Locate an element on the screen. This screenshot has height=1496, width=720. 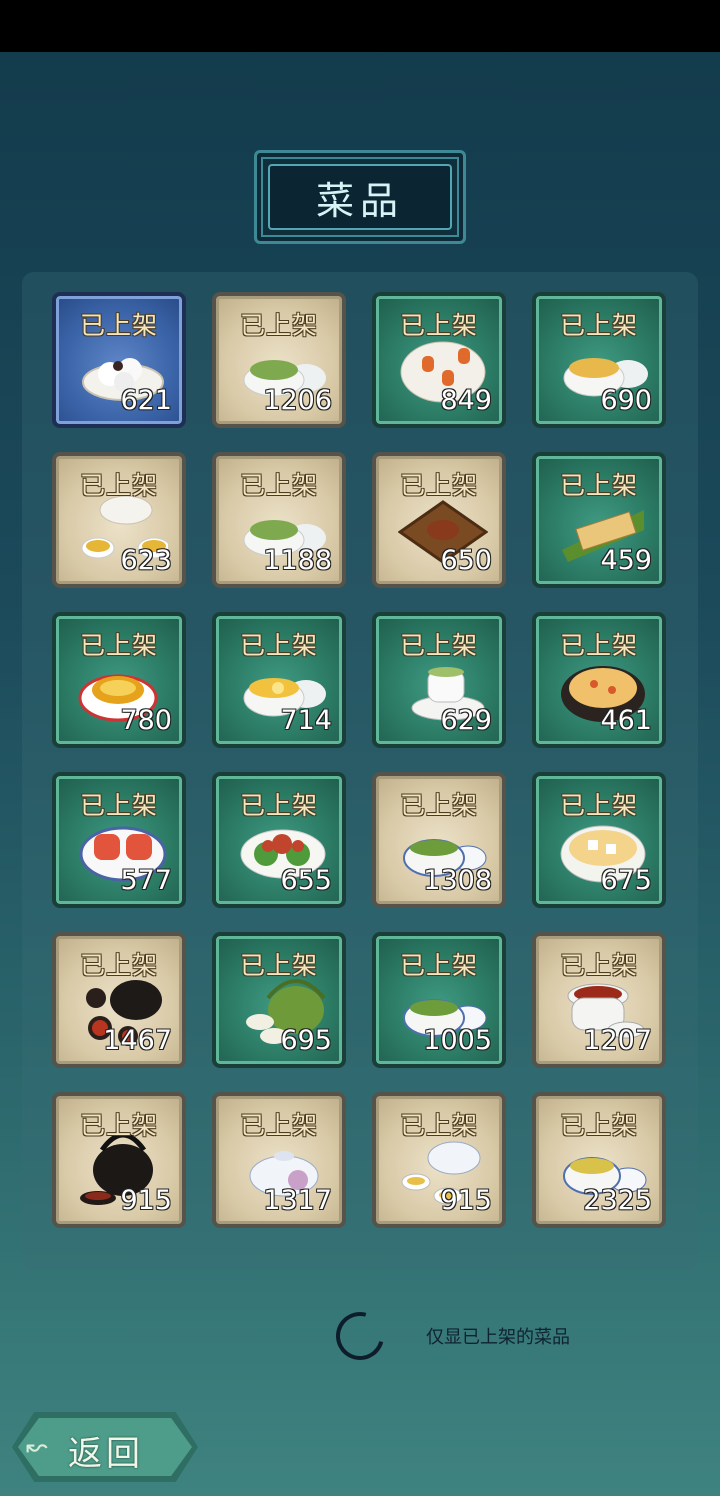
filter-label: 仅显已上架的菜品 is located at coordinates (498, 1337).